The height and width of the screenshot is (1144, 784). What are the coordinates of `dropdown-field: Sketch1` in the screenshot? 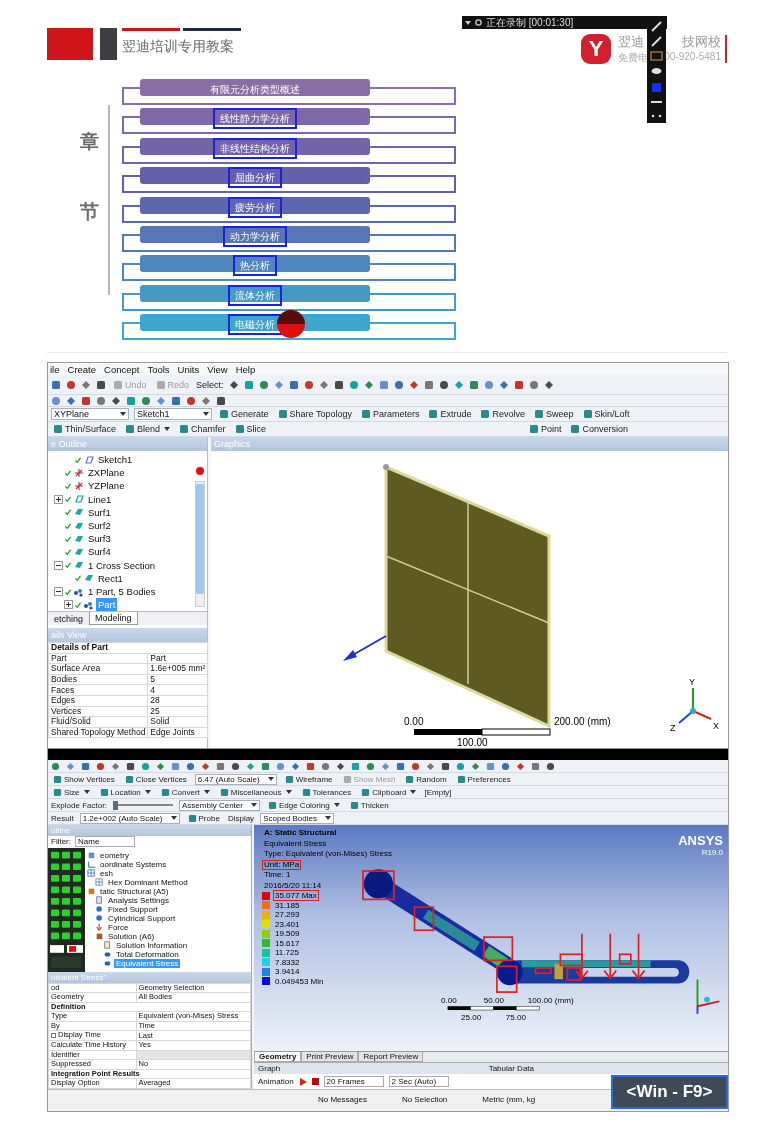 It's located at (173, 414).